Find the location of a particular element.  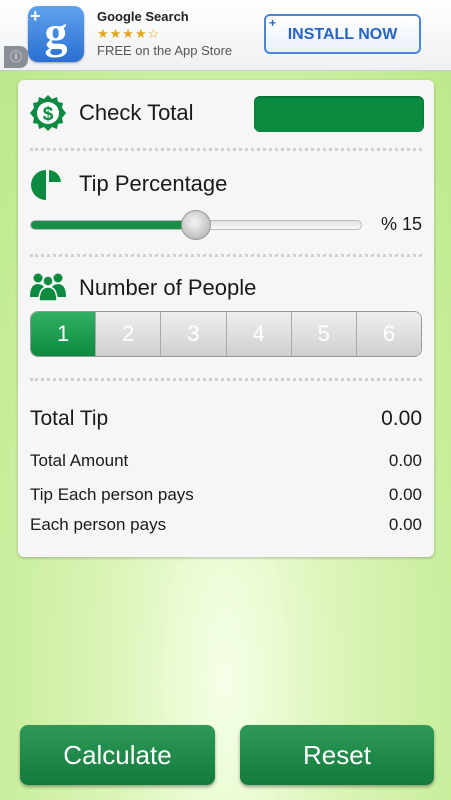

tip-percentage-label: Tip Percentage is located at coordinates (153, 183).